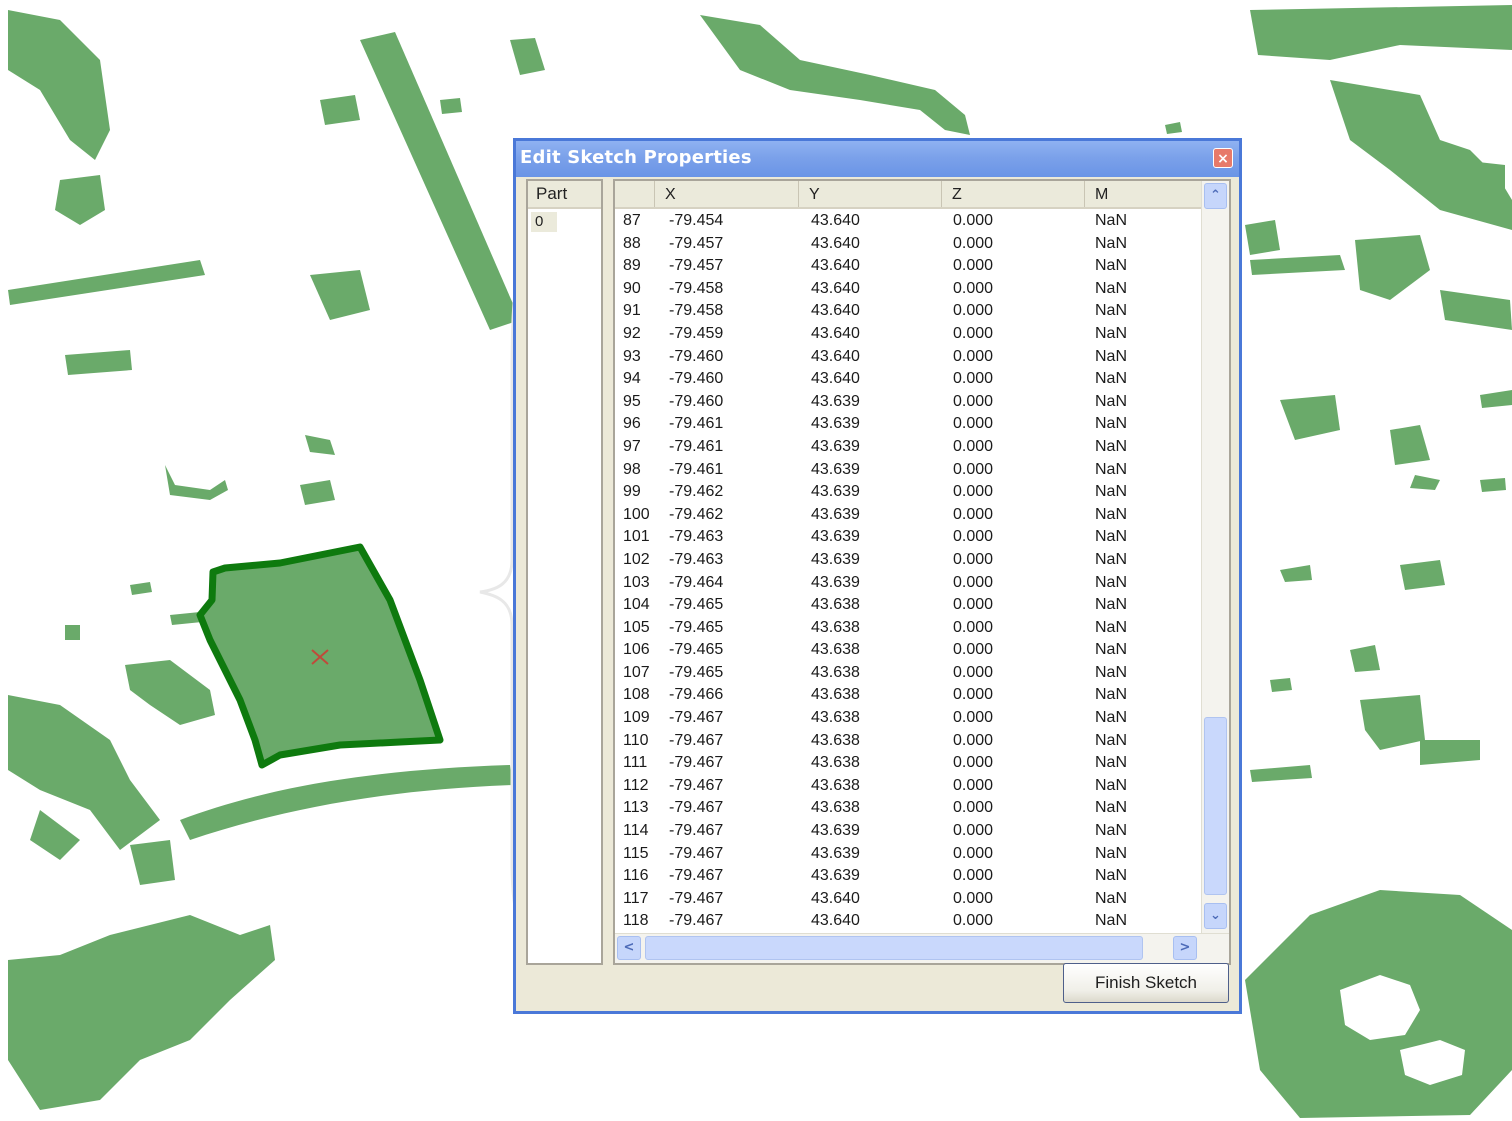 This screenshot has height=1121, width=1512. What do you see at coordinates (908, 807) in the screenshot?
I see `table-row: 113 -79.467 43.638 0.000 NaN` at bounding box center [908, 807].